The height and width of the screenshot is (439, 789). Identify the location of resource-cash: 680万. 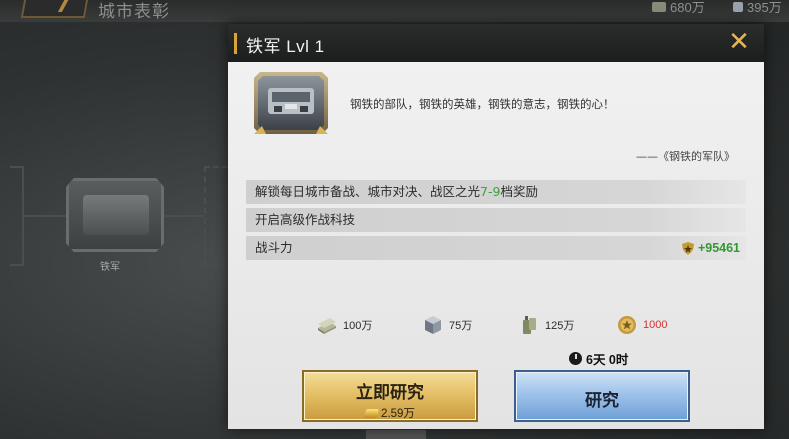
(678, 8).